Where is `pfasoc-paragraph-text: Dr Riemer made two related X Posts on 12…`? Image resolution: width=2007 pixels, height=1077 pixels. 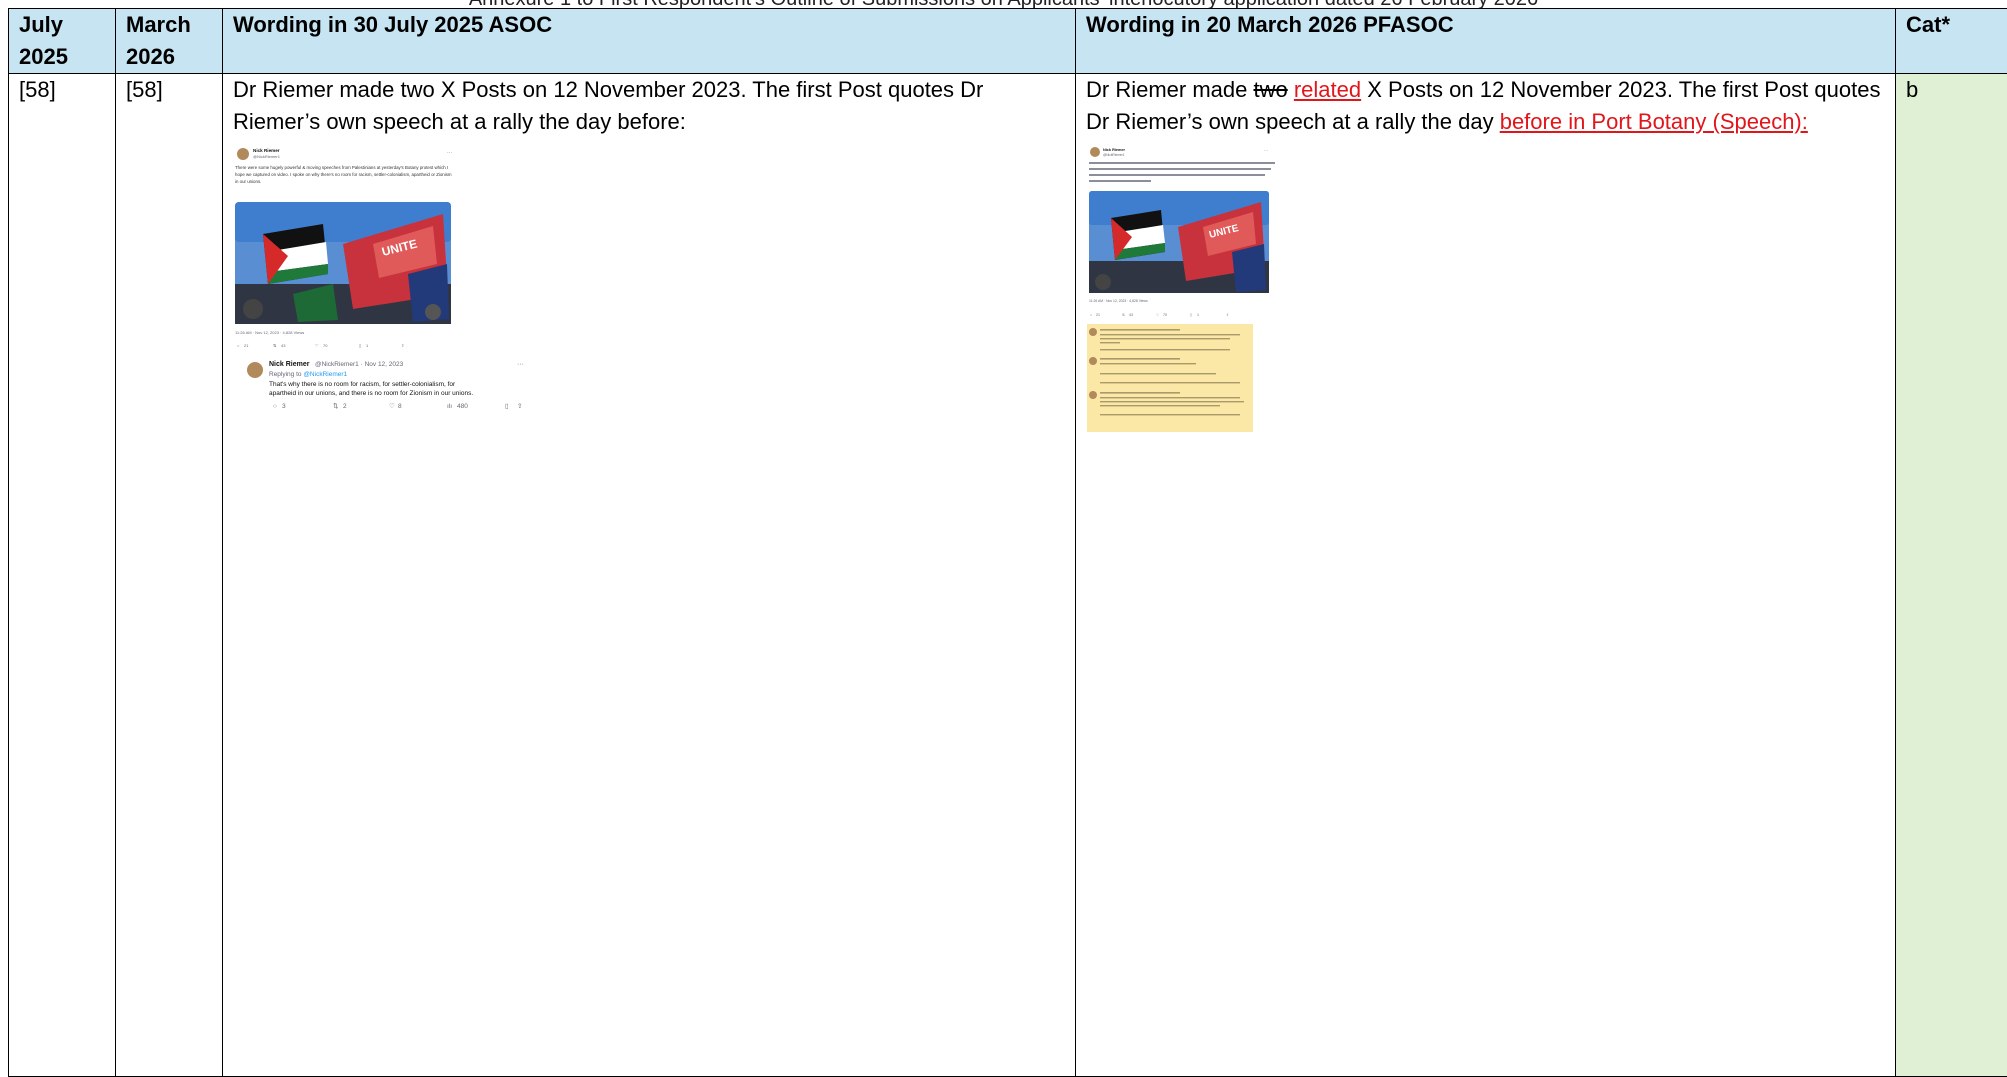
pfasoc-paragraph-text: Dr Riemer made two related X Posts on 12… is located at coordinates (1485, 106).